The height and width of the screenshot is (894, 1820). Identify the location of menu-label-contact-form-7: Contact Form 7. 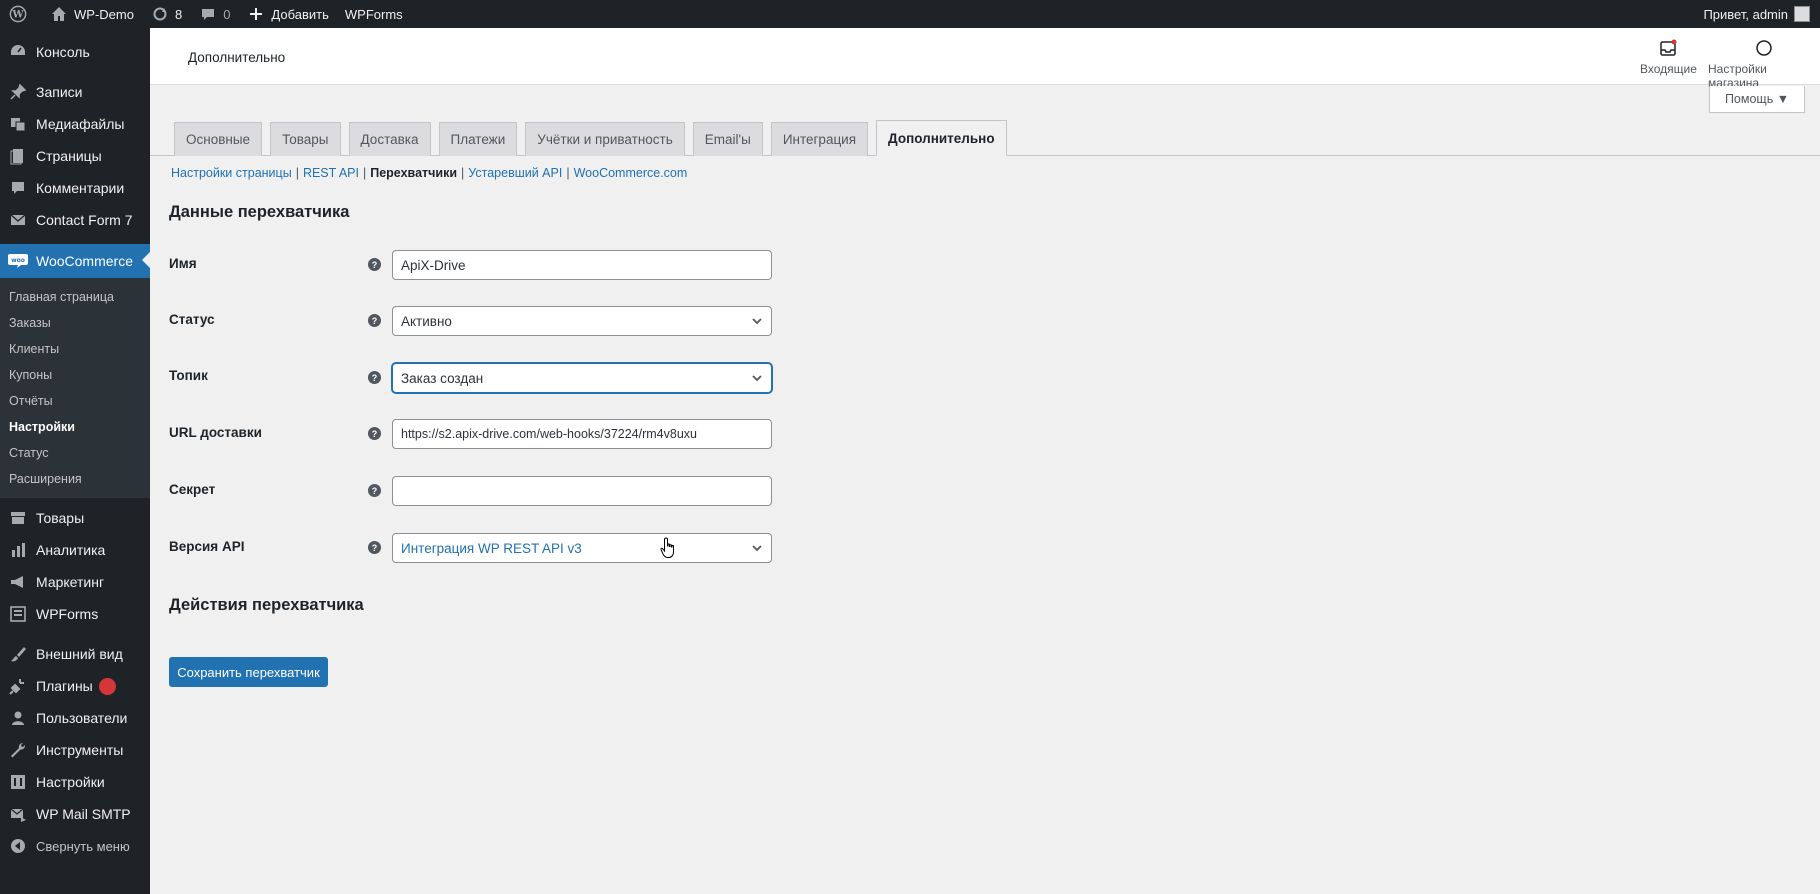
(84, 220).